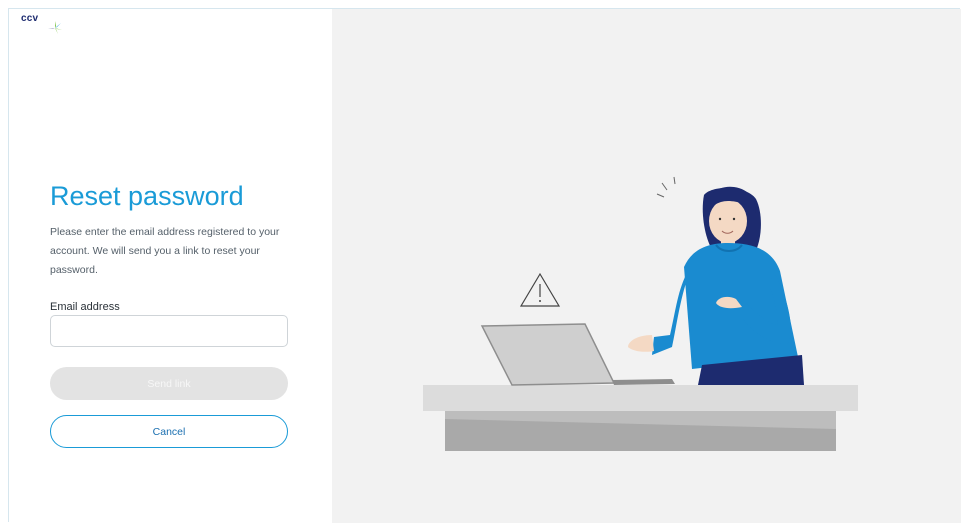 The height and width of the screenshot is (523, 961). Describe the element at coordinates (147, 196) in the screenshot. I see `page-title: Reset password` at that location.